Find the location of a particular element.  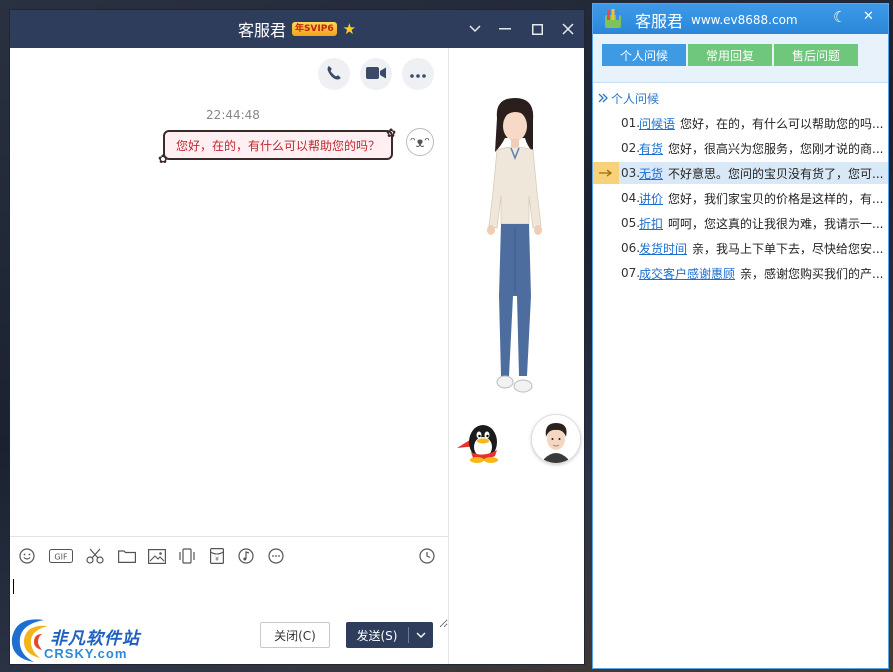

row-tag: 发货时间 is located at coordinates (663, 248).